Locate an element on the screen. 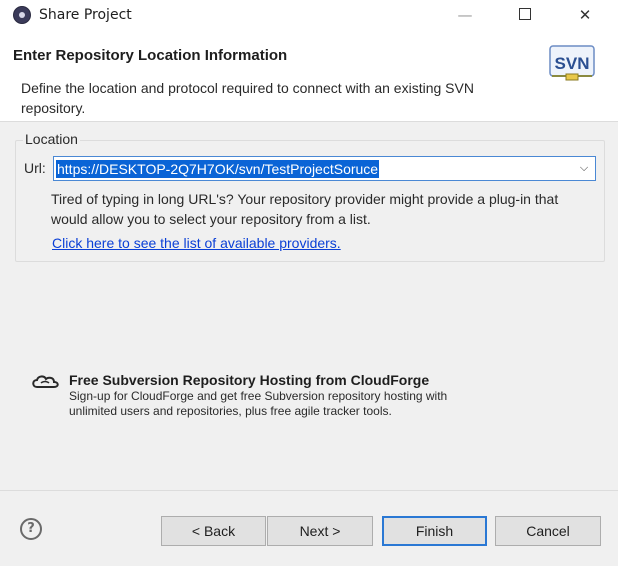  svn-logo-icon: SVN is located at coordinates (572, 63).